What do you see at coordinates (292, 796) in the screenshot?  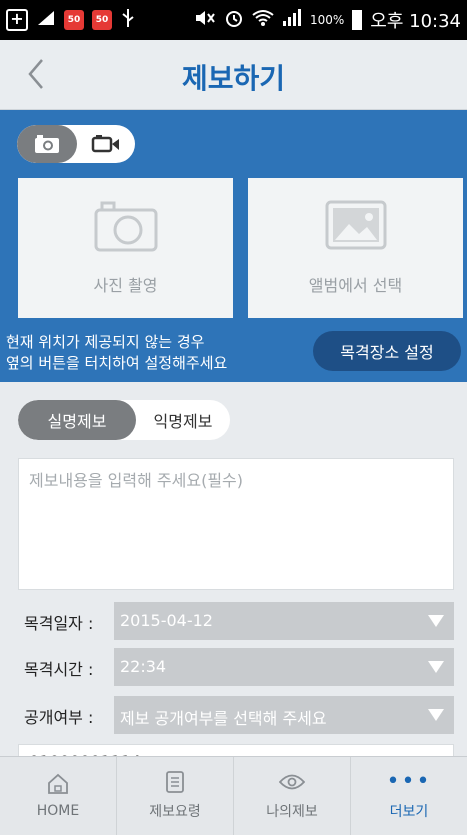 I see `nav-my-reports: 나의제보` at bounding box center [292, 796].